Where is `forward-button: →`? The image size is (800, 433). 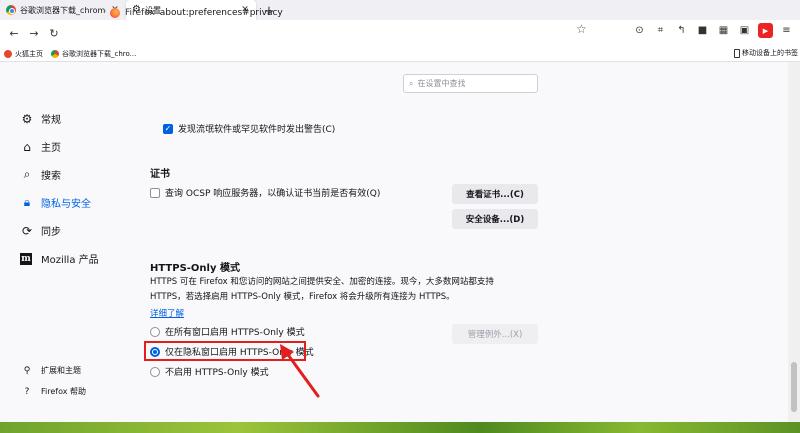 forward-button: → is located at coordinates (34, 33).